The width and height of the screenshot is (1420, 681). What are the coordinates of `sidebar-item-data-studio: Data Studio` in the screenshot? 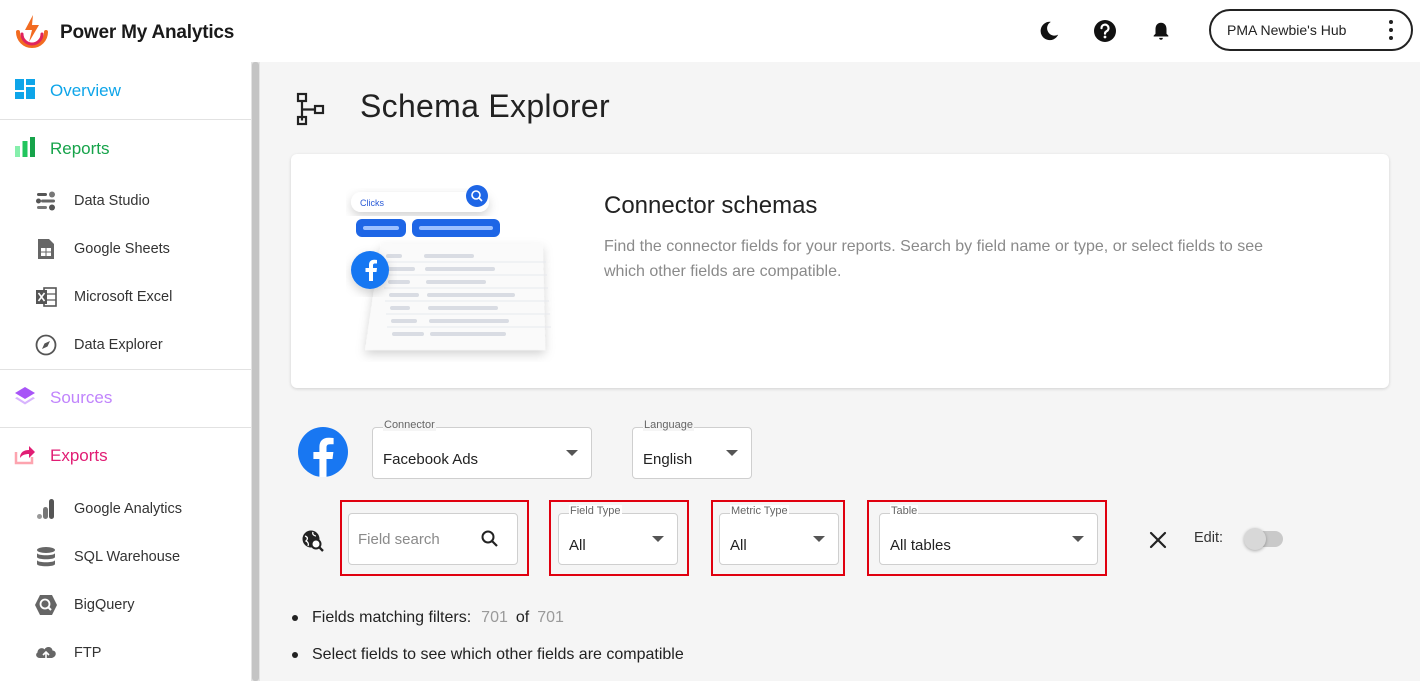 It's located at (125, 201).